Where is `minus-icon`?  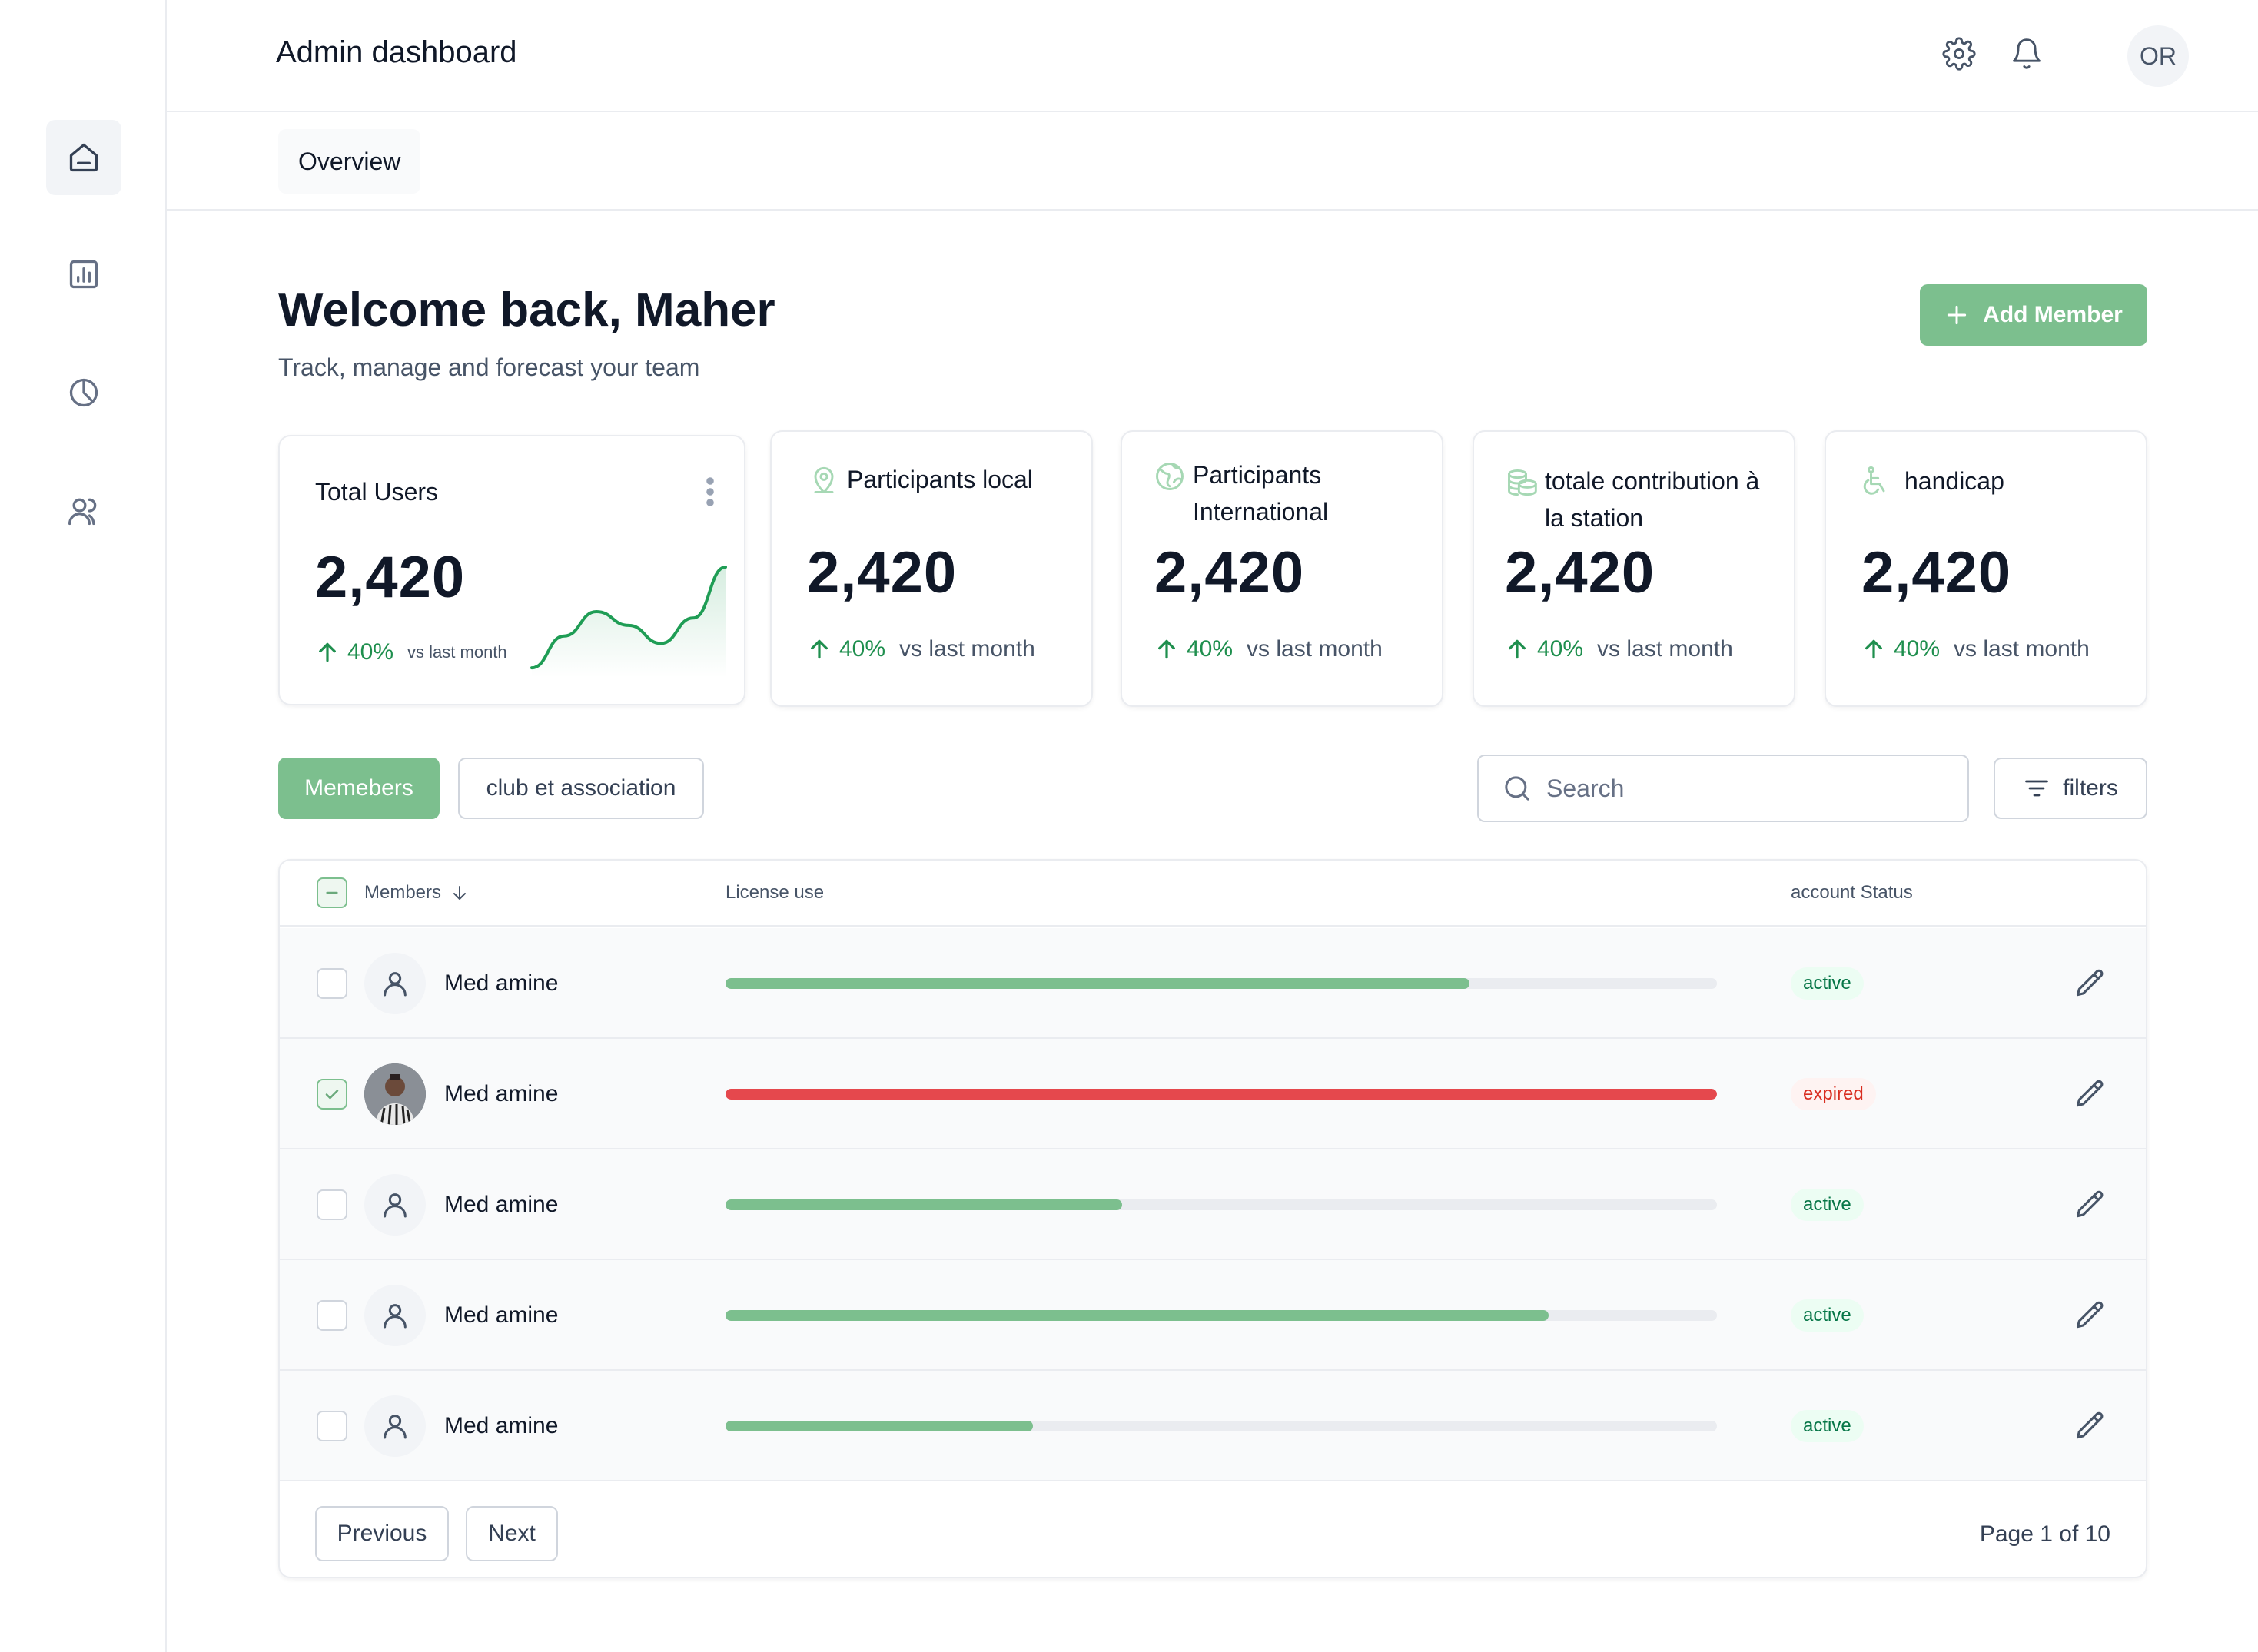 minus-icon is located at coordinates (332, 892).